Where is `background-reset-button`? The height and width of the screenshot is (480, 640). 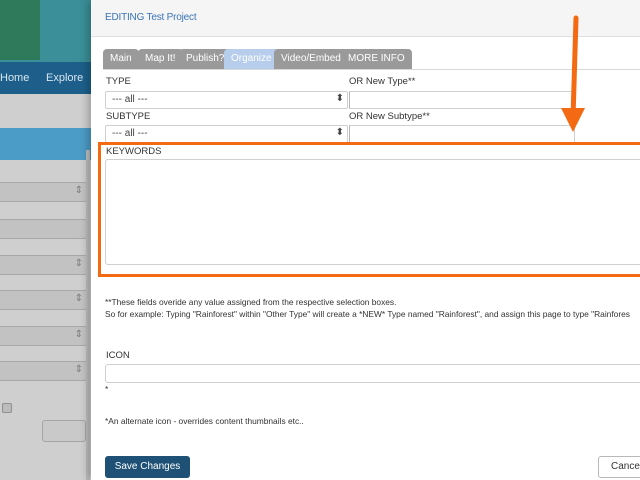
background-reset-button is located at coordinates (64, 431).